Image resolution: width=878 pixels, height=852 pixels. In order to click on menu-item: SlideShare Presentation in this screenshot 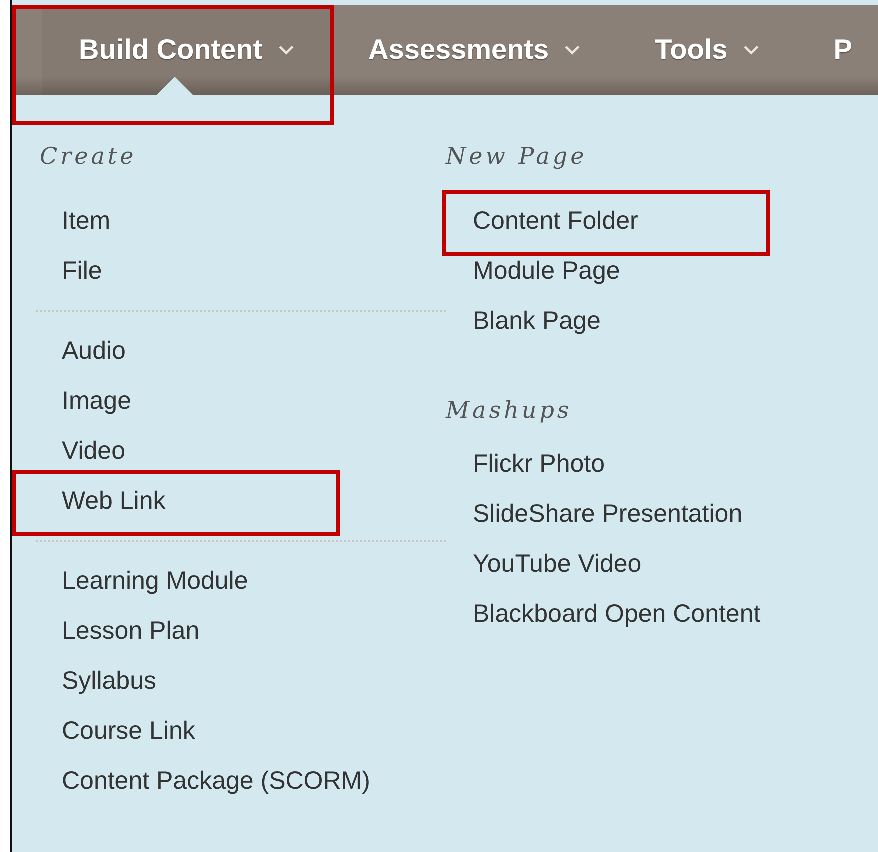, I will do `click(606, 514)`.